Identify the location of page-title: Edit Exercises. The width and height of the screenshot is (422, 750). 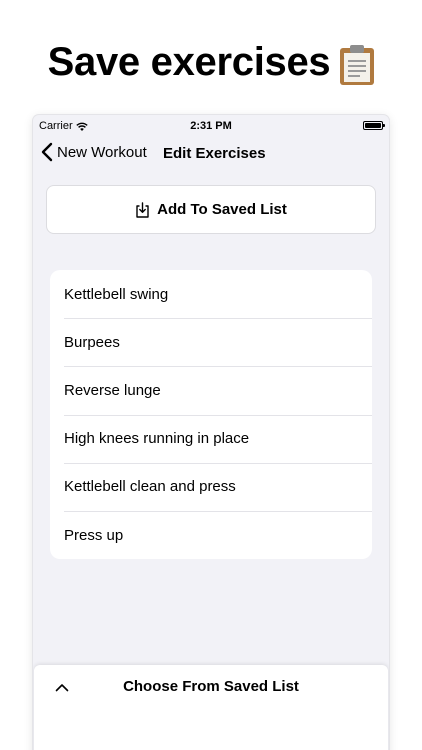
(214, 153).